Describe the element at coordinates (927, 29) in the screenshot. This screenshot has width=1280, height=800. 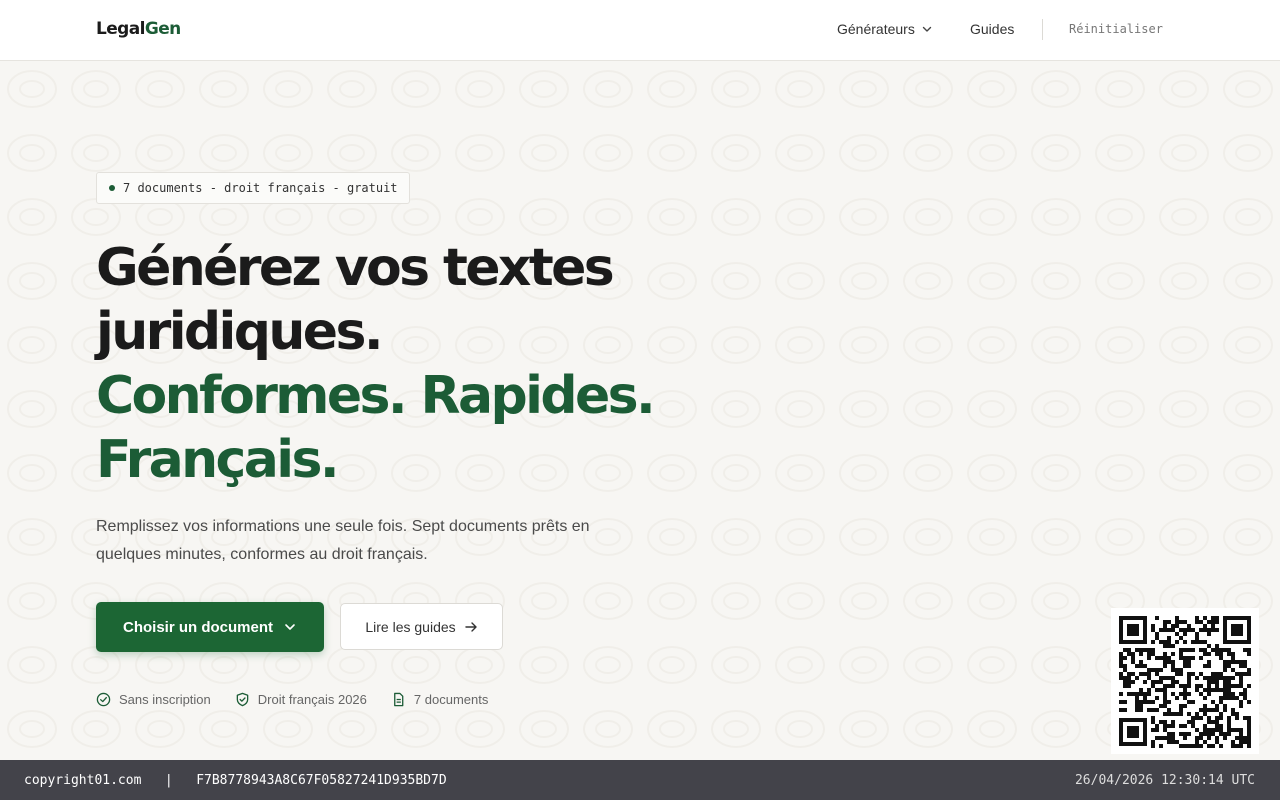
I see `chevron-down-icon` at that location.